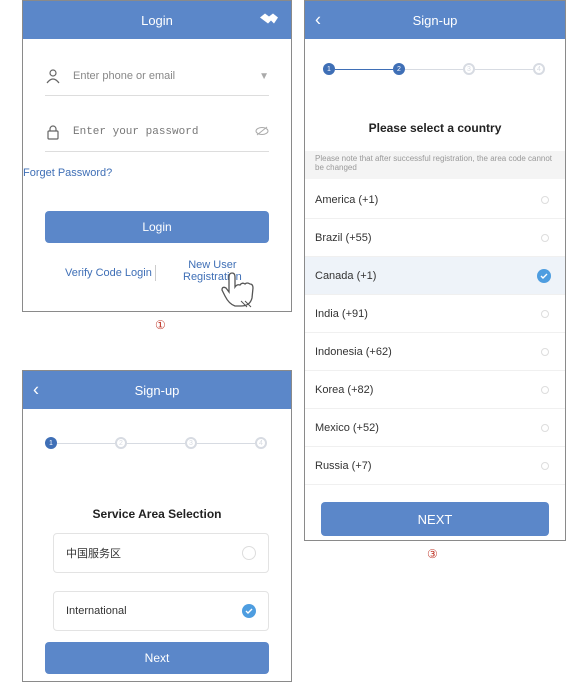  What do you see at coordinates (435, 314) in the screenshot?
I see `country-row: India (+91)` at bounding box center [435, 314].